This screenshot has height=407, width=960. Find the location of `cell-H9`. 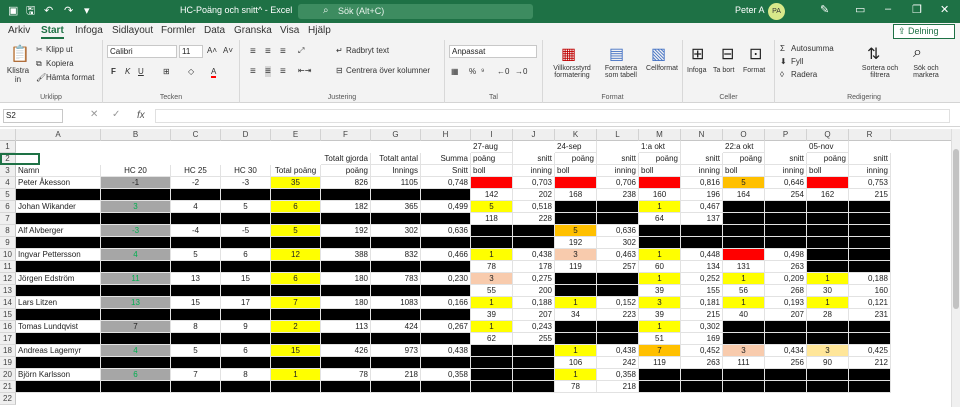

cell-H9 is located at coordinates (446, 243).